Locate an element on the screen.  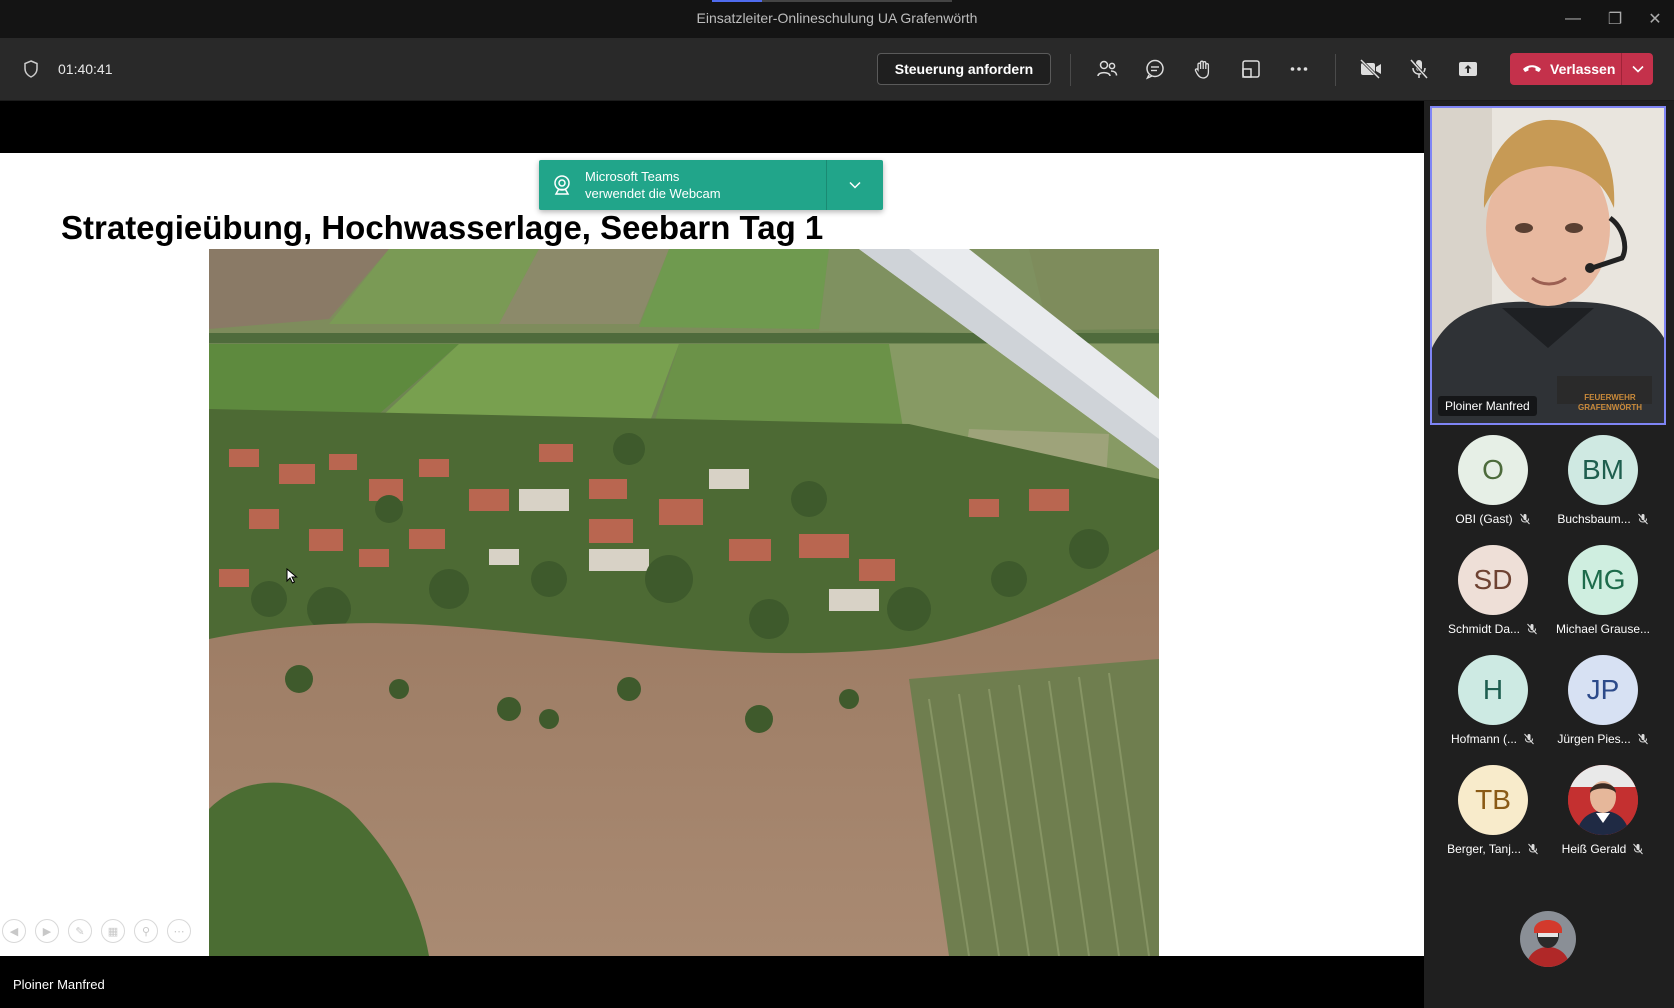
presenter-video-frame is located at coordinates (1548, 265).